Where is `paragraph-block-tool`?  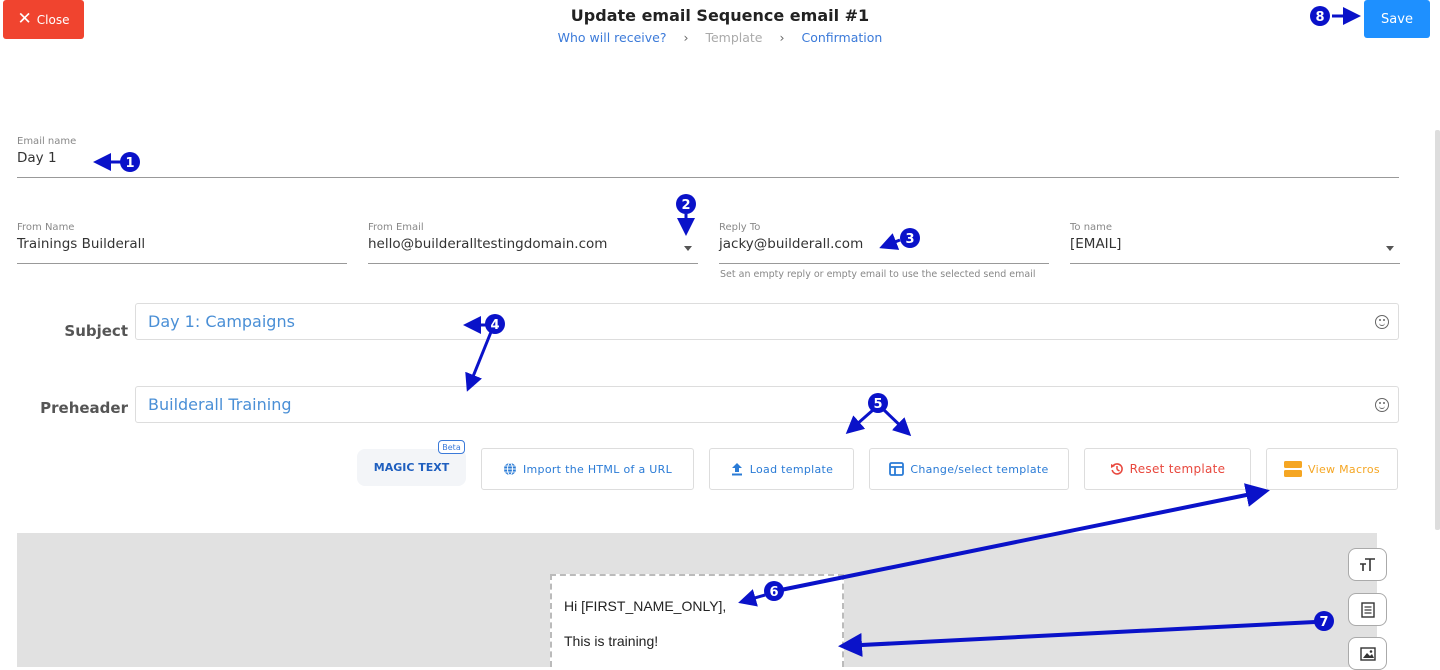 paragraph-block-tool is located at coordinates (1367, 609).